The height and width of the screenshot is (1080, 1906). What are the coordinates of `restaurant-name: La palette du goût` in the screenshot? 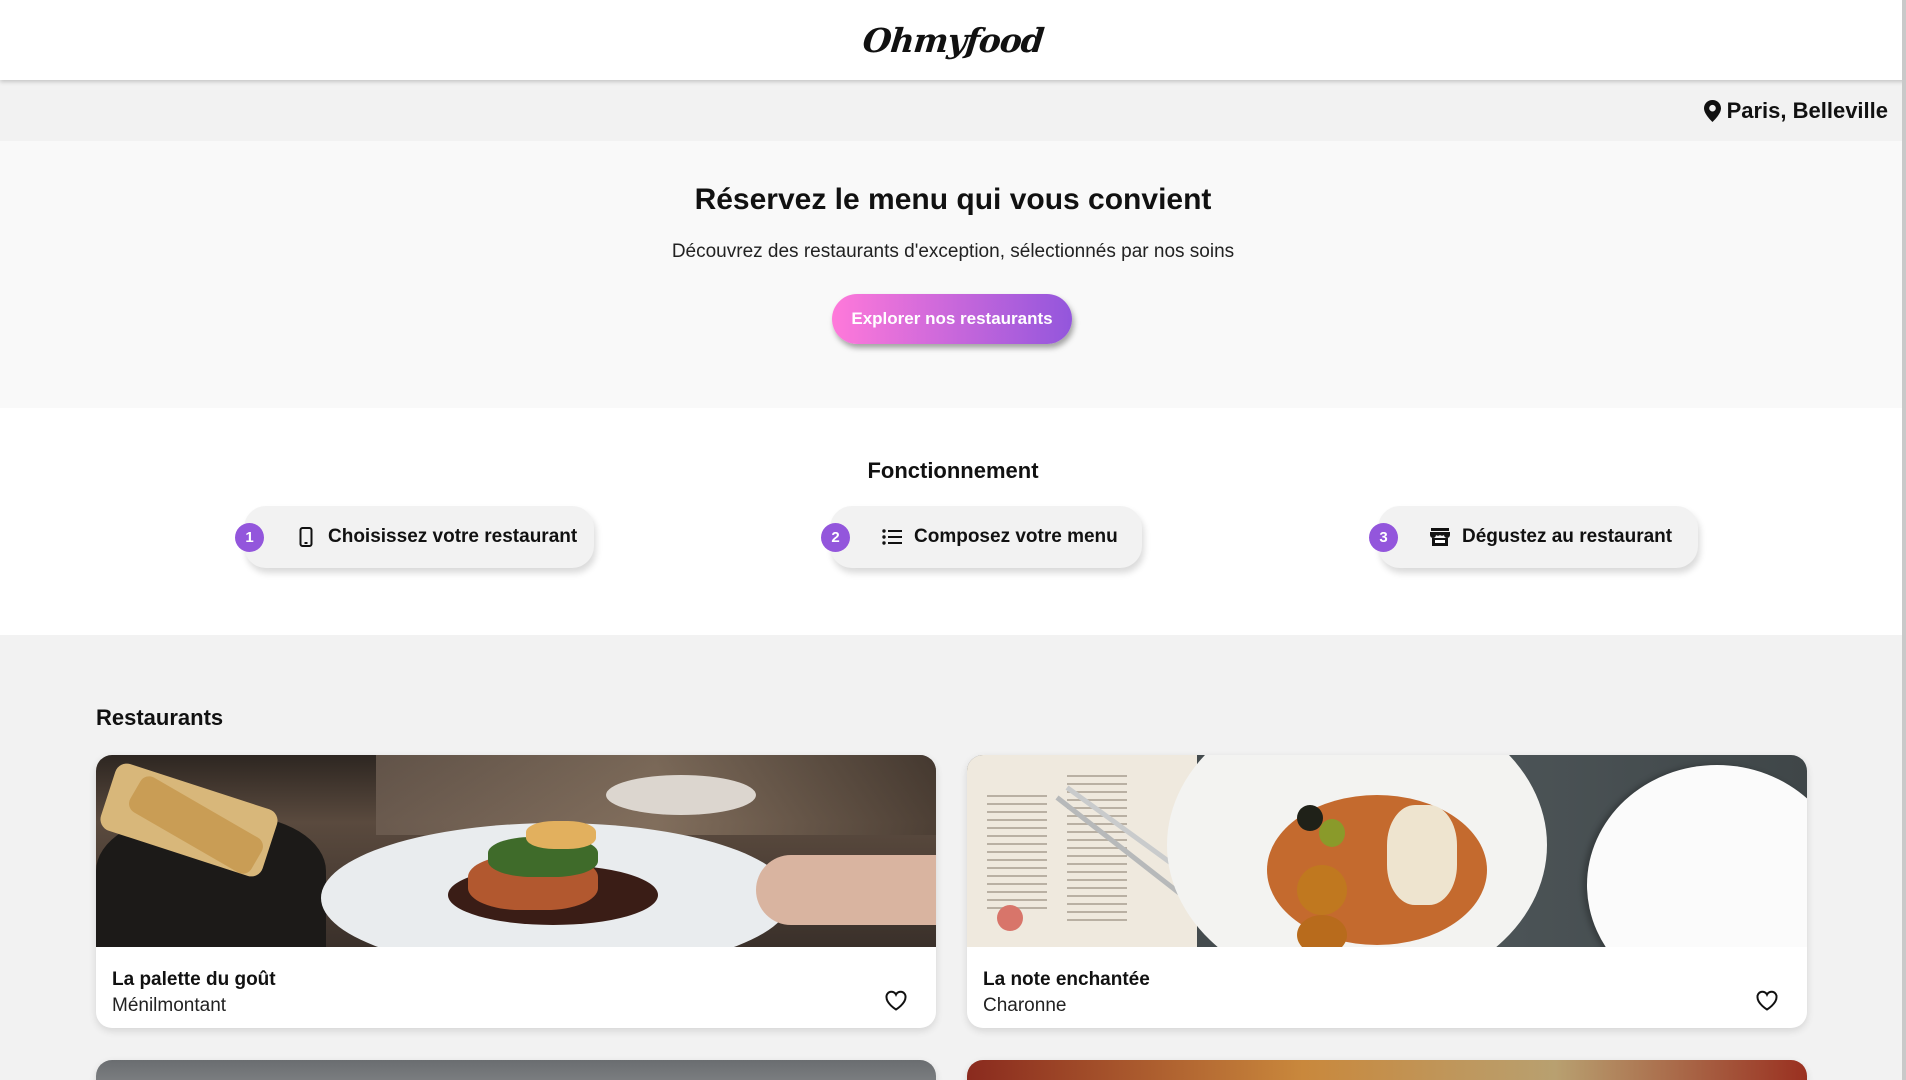 It's located at (194, 979).